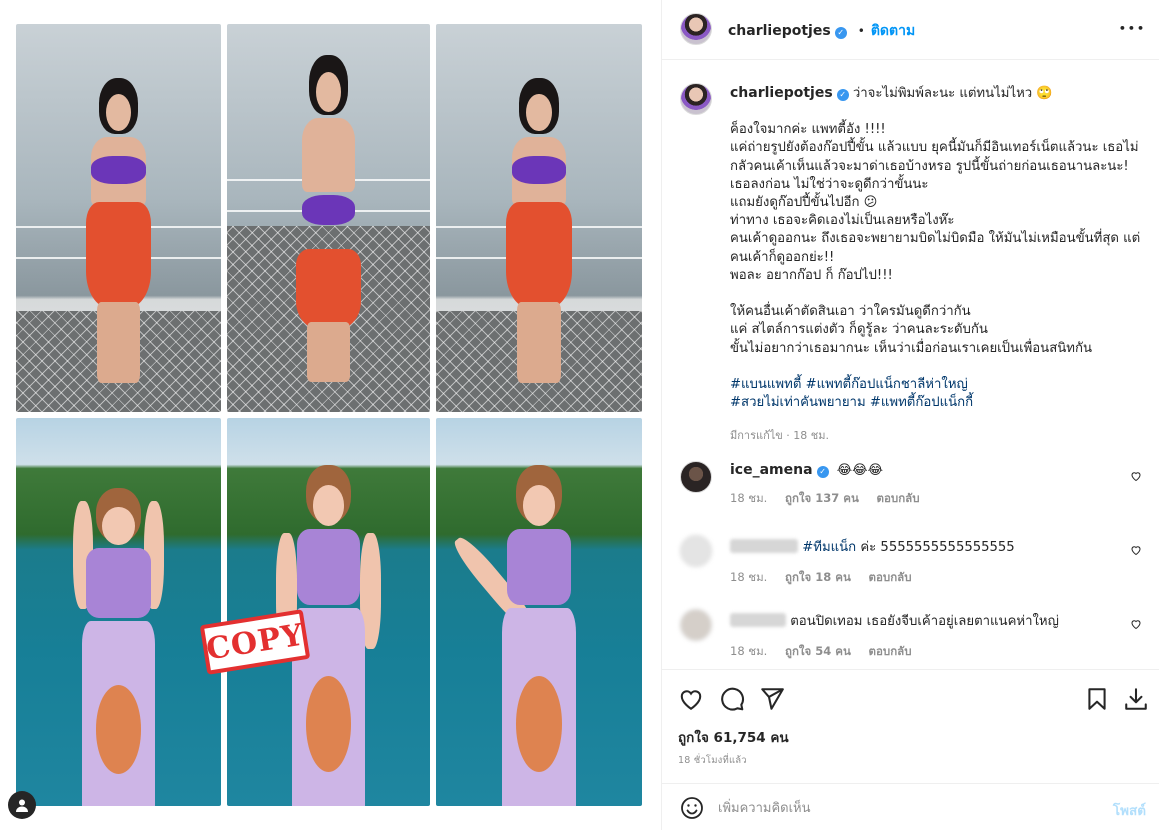 This screenshot has height=830, width=1159. I want to click on comment-text-row: ice_amena ✓ 😂😂😂, so click(936, 470).